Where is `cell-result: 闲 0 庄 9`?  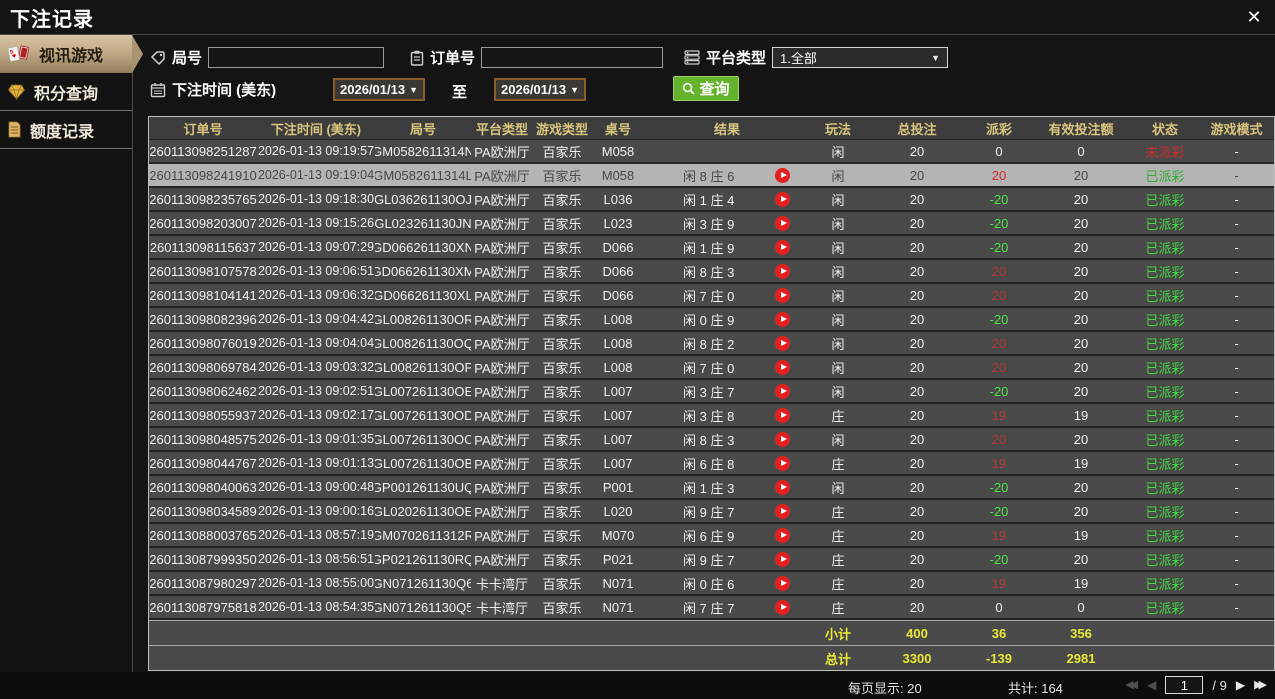 cell-result: 闲 0 庄 9 is located at coordinates (727, 319).